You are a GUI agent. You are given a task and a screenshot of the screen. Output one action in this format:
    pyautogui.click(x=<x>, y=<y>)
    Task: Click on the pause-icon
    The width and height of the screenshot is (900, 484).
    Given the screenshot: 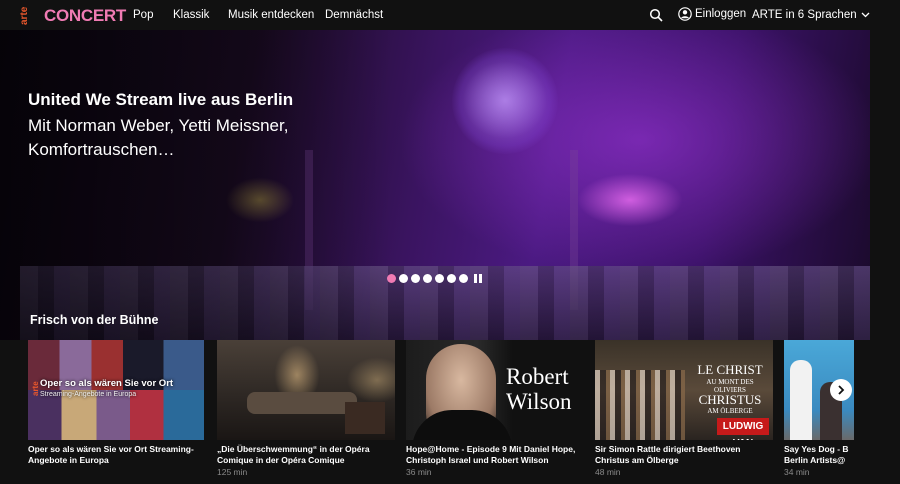 What is the action you would take?
    pyautogui.click(x=478, y=278)
    